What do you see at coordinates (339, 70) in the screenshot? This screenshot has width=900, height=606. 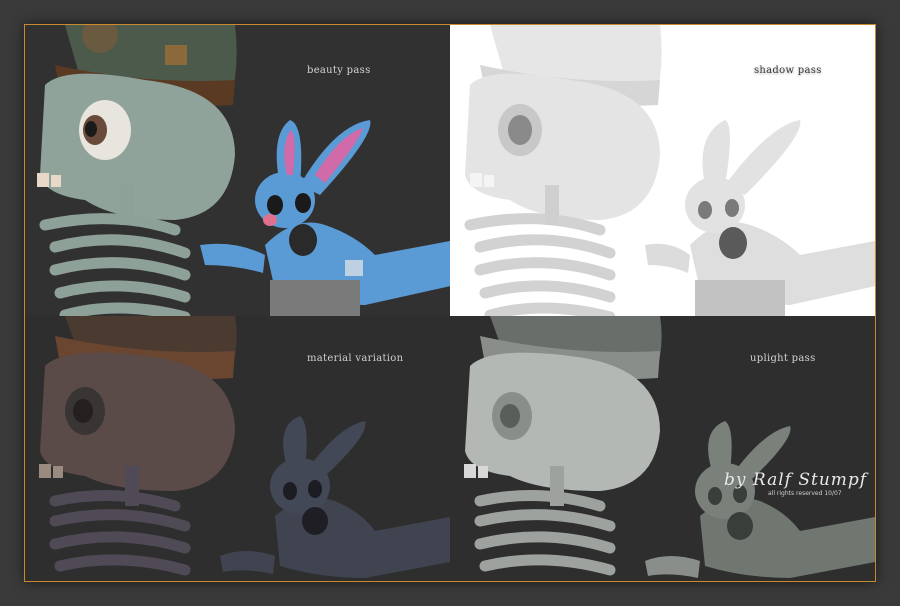 I see `beauty-pass-label: beauty pass` at bounding box center [339, 70].